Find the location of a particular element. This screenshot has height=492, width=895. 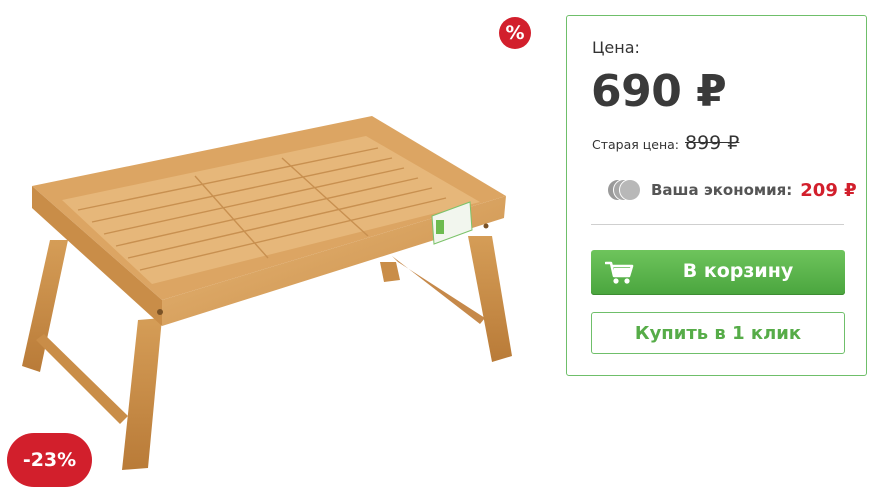

sale-percent-badge: % is located at coordinates (515, 33).